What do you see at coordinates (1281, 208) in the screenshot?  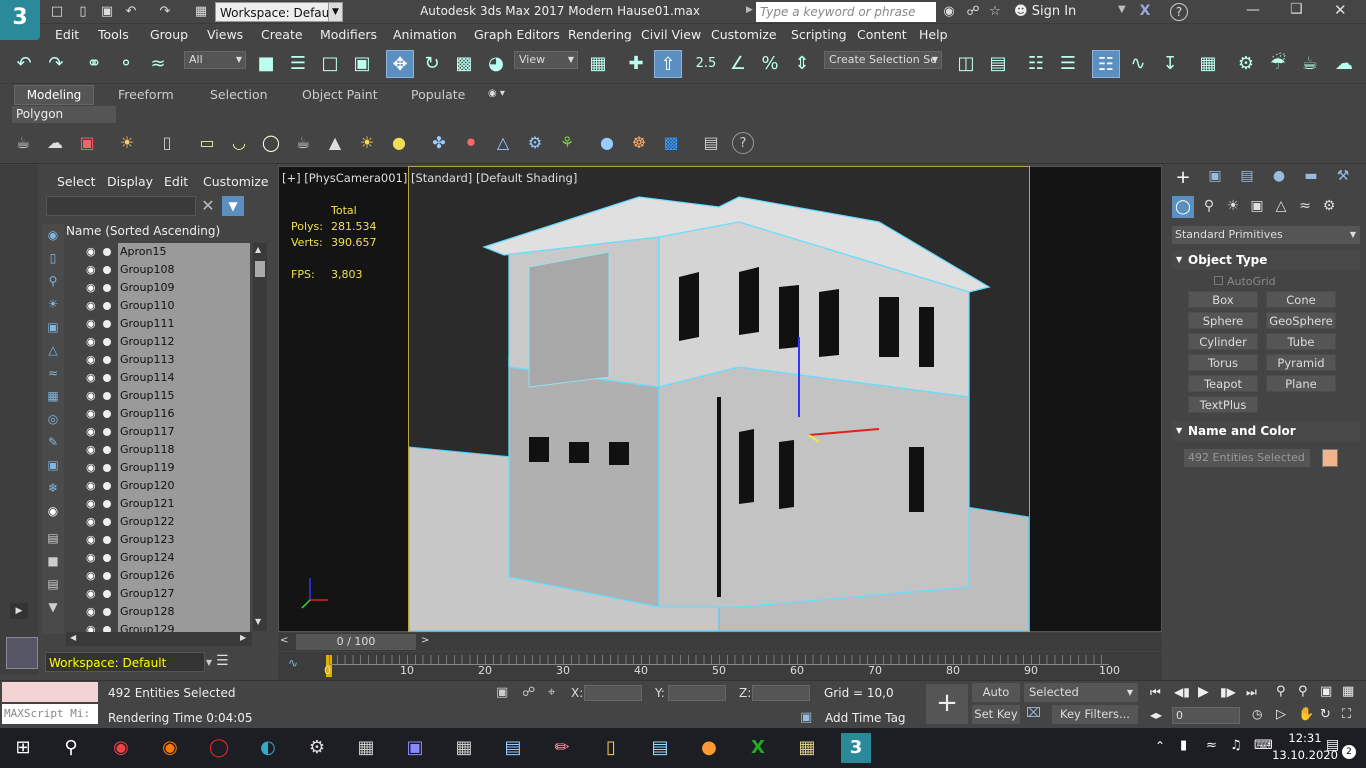 I see `helpers-icon: △` at bounding box center [1281, 208].